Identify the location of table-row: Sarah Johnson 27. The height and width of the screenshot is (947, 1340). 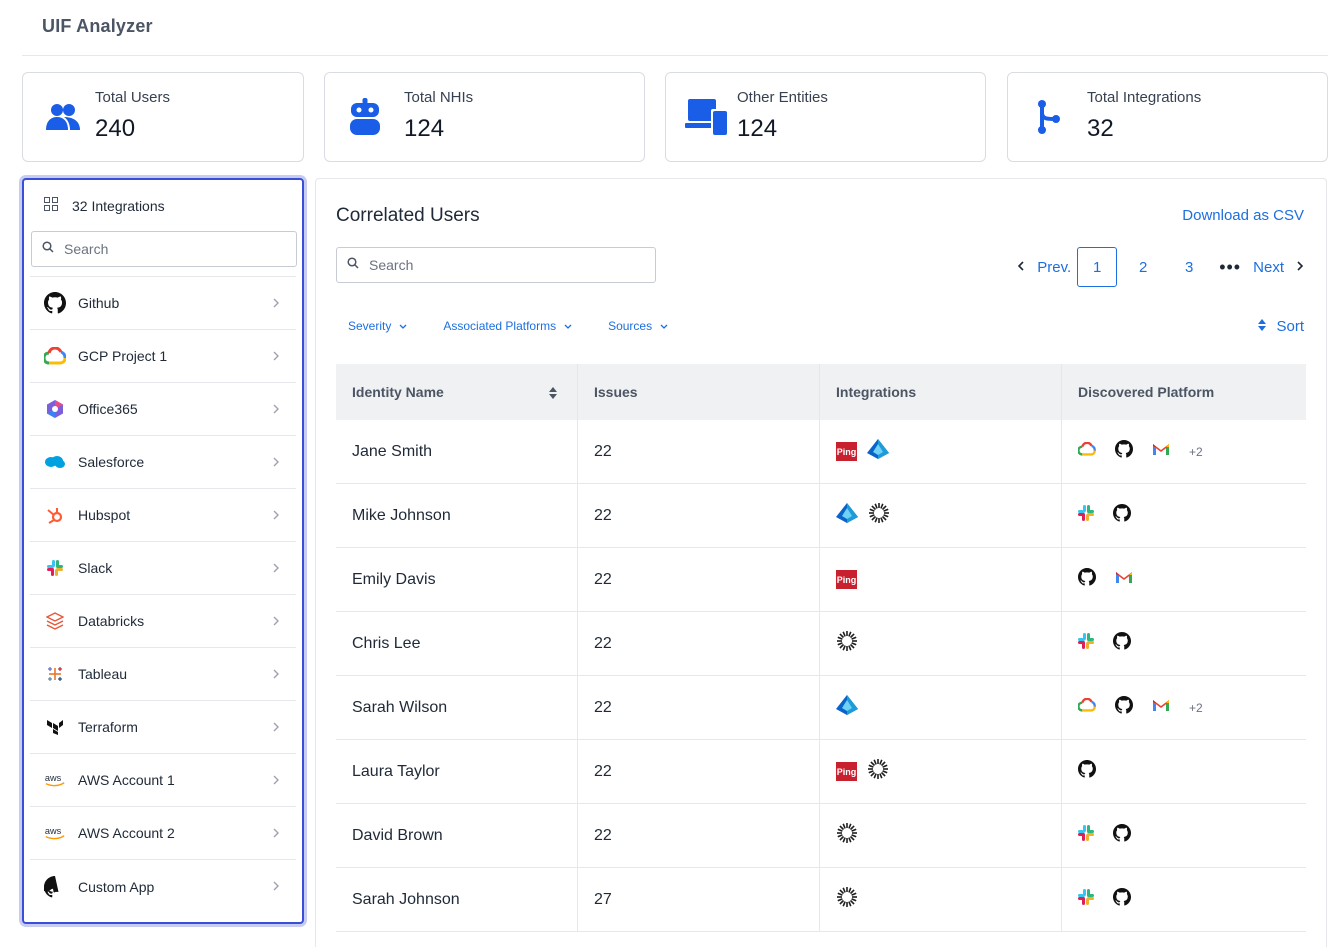
(821, 899).